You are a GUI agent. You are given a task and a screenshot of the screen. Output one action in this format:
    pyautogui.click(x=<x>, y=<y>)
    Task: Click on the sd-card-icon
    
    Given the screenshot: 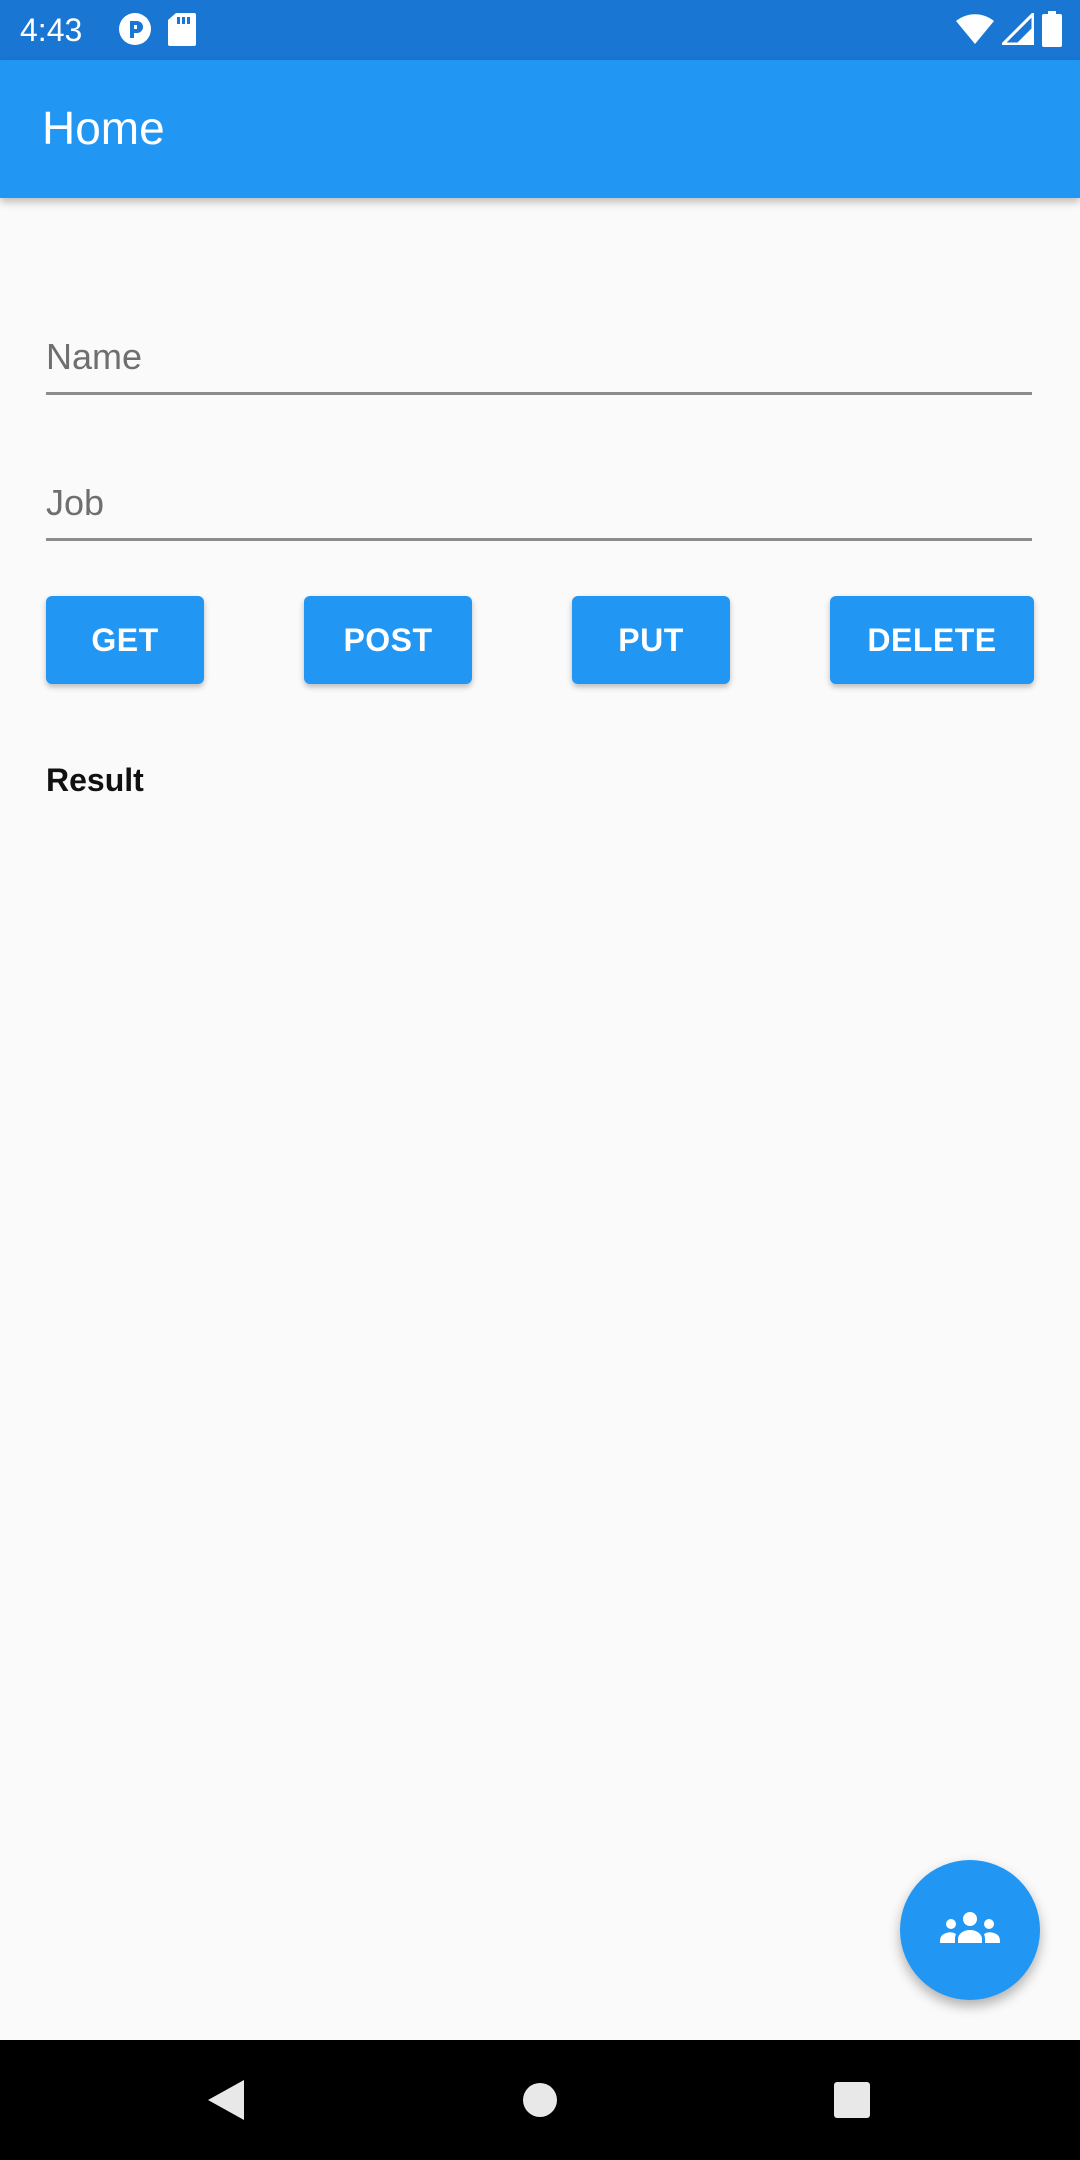 What is the action you would take?
    pyautogui.click(x=182, y=31)
    